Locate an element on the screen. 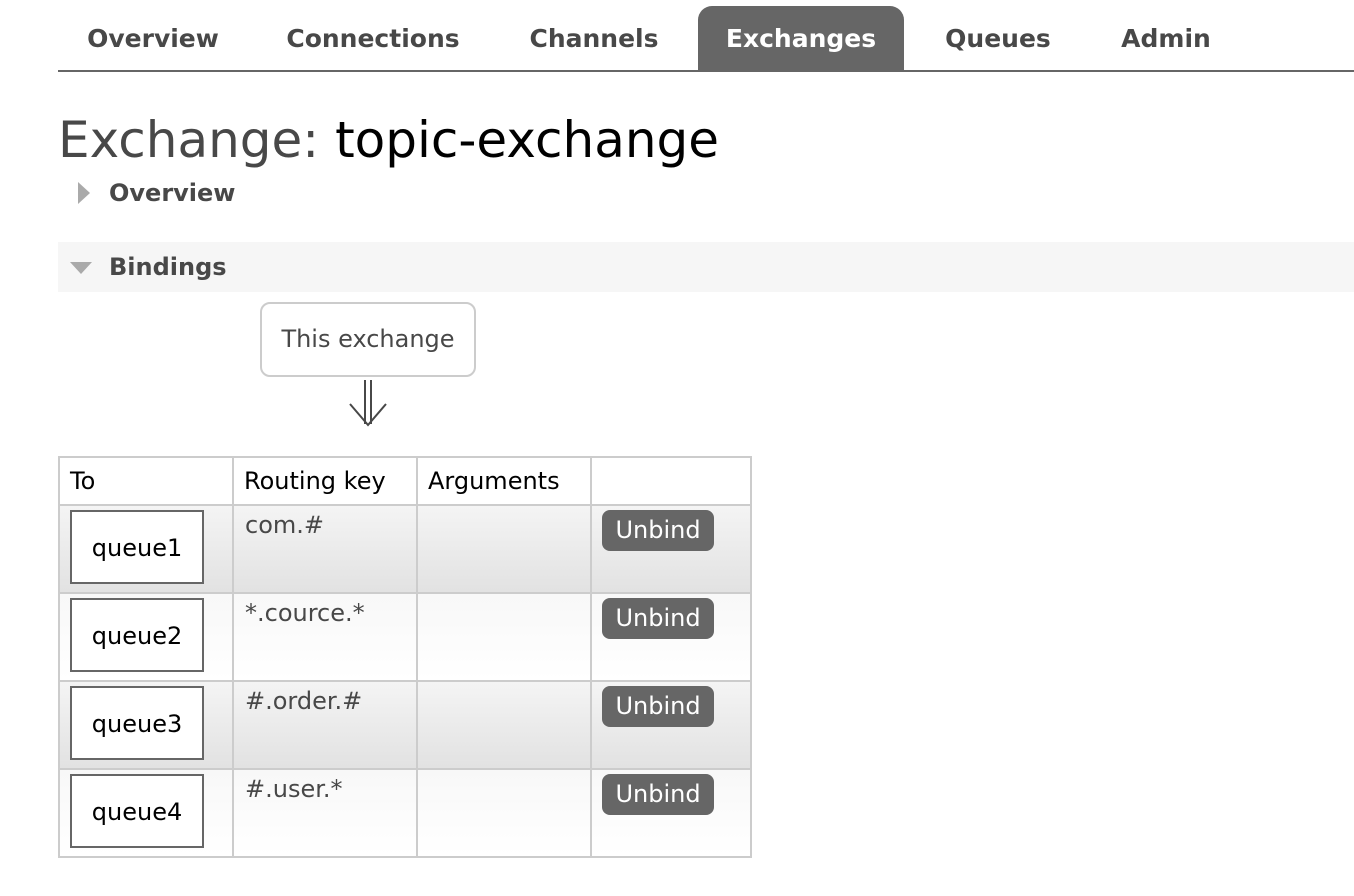 This screenshot has width=1354, height=896. section-bindings-label: Bindings is located at coordinates (168, 267).